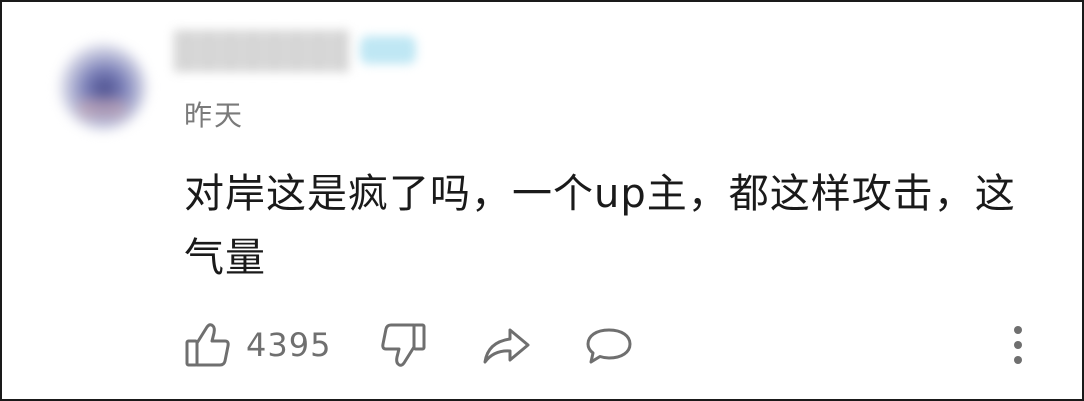 The image size is (1084, 401). Describe the element at coordinates (214, 115) in the screenshot. I see `comment-timestamp: 昨天` at that location.